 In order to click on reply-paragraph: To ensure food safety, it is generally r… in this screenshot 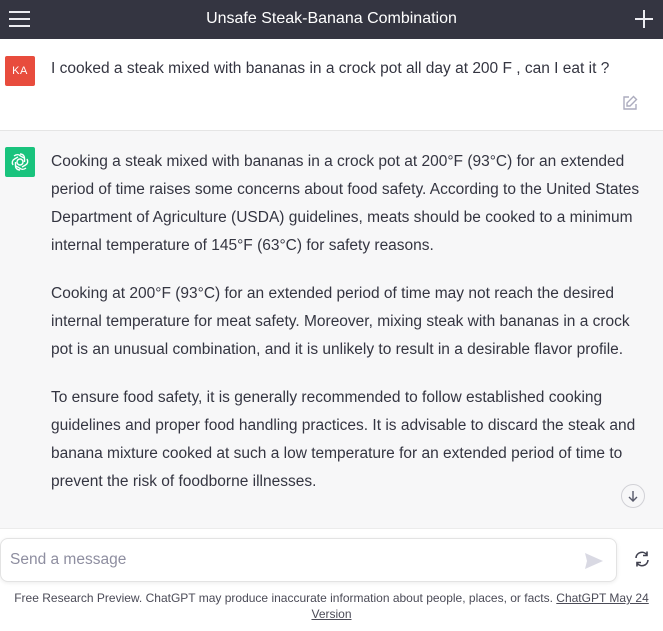, I will do `click(343, 439)`.